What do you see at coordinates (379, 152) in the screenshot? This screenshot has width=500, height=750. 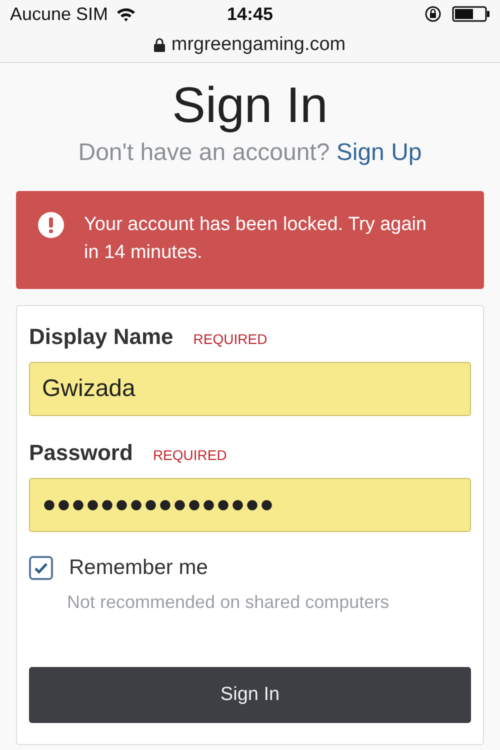 I see `sign-up-link: Sign Up` at bounding box center [379, 152].